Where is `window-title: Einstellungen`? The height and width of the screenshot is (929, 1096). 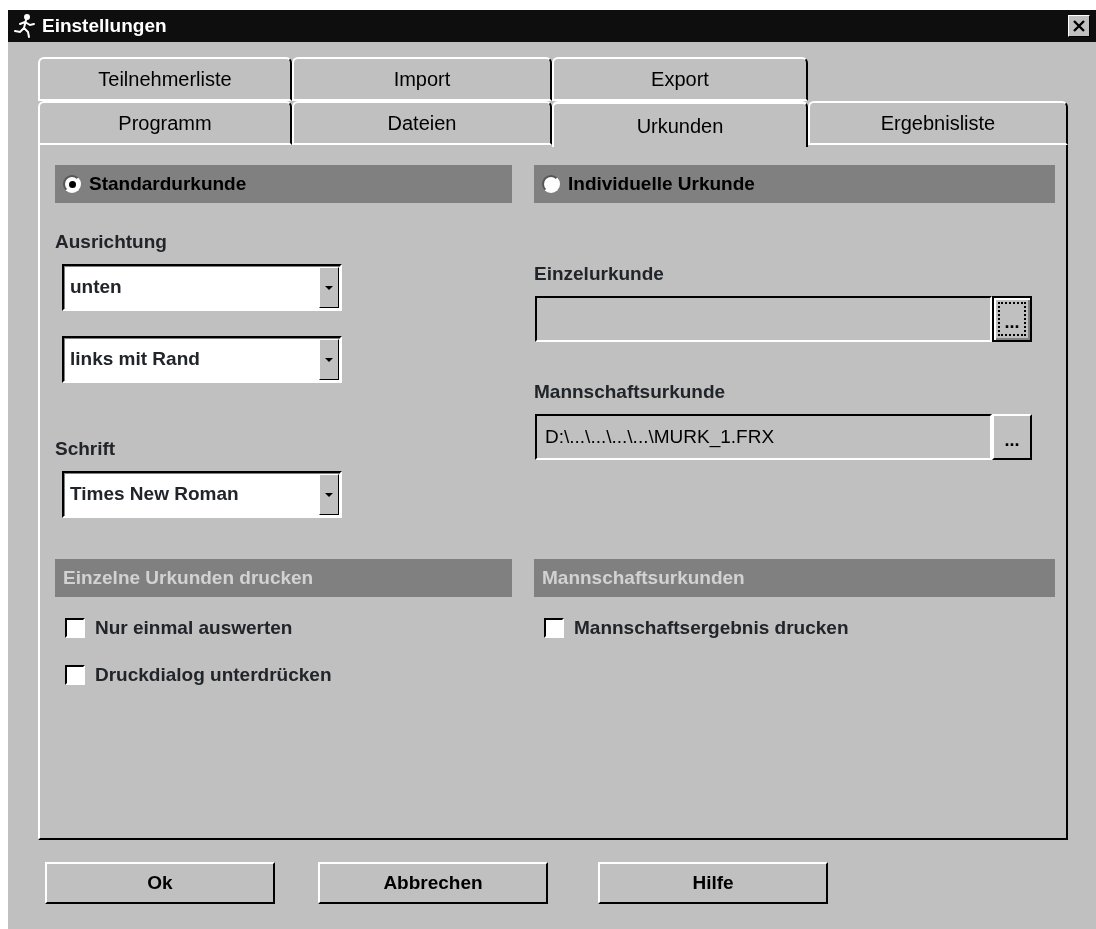
window-title: Einstellungen is located at coordinates (104, 25).